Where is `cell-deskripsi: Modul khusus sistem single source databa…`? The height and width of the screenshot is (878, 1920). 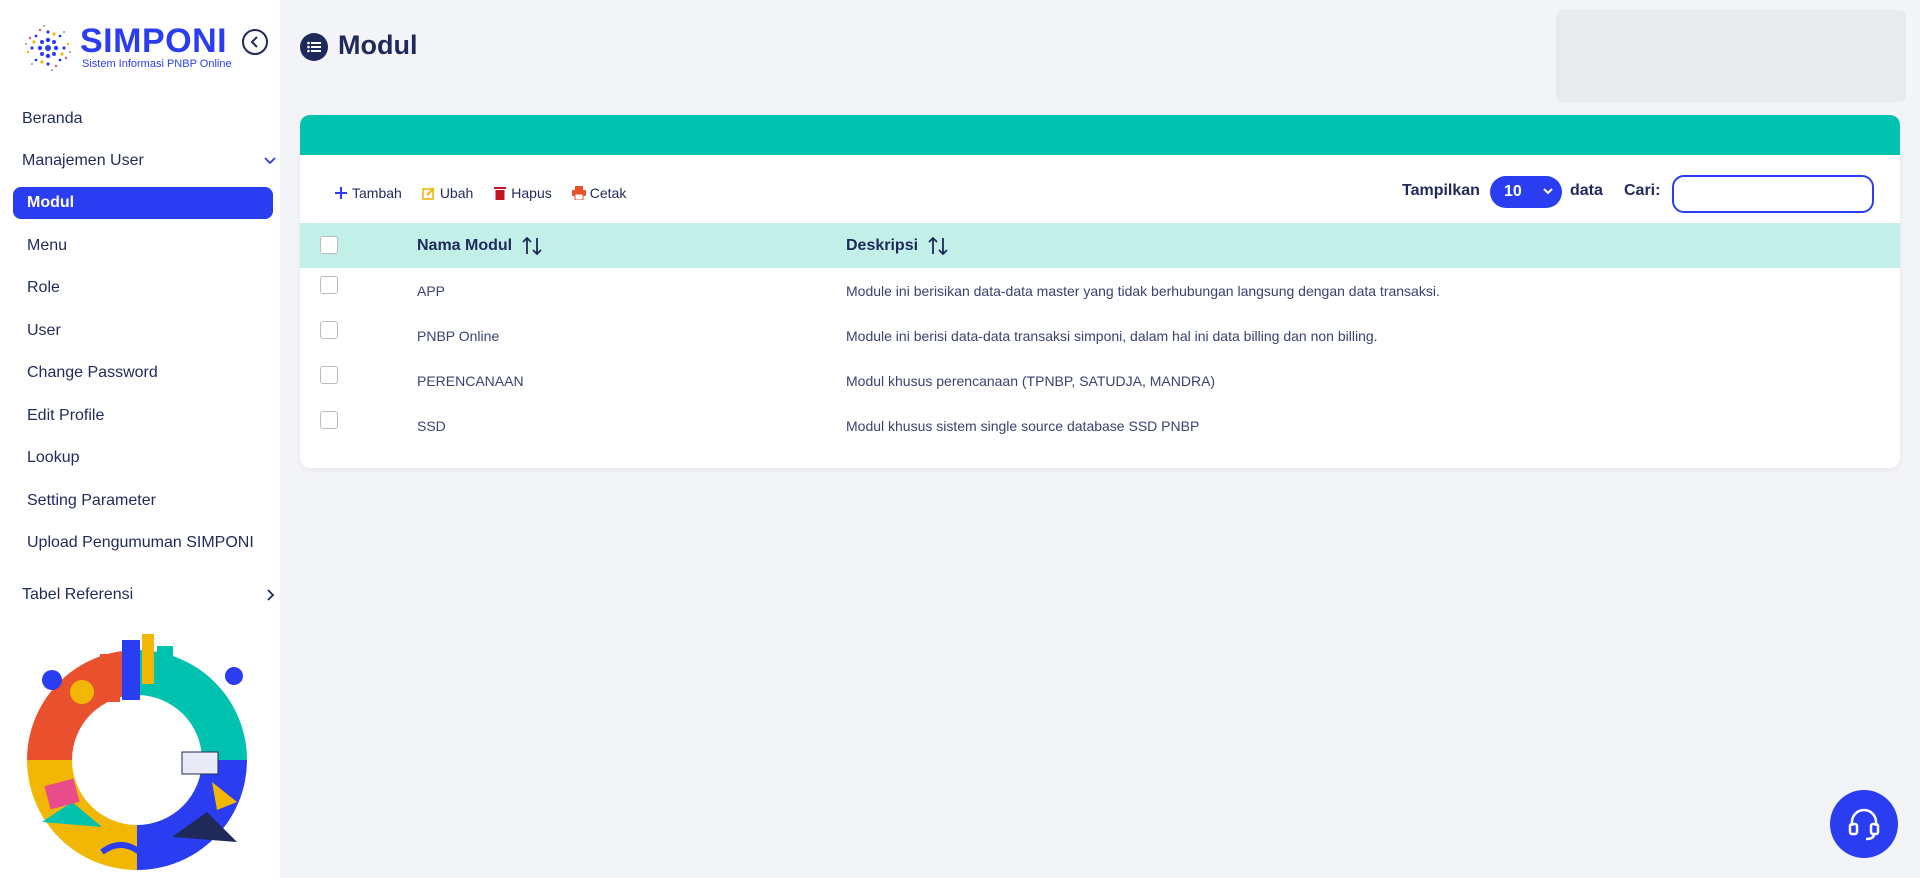
cell-deskripsi: Modul khusus sistem single source databa… is located at coordinates (1023, 426).